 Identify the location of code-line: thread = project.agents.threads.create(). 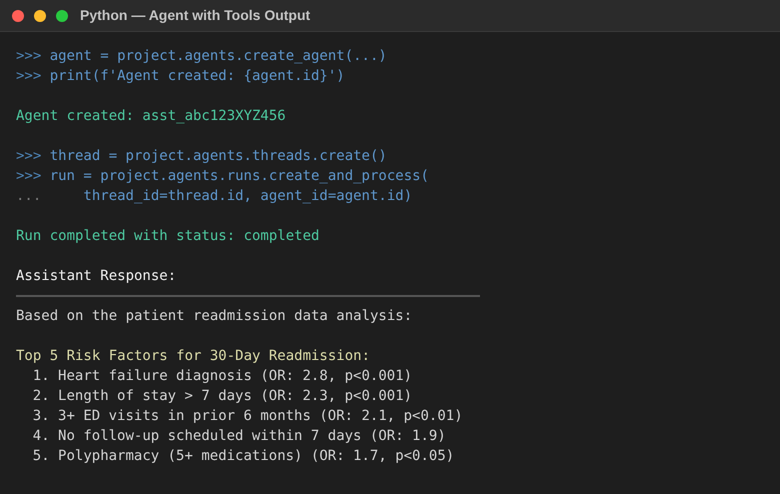
(218, 156).